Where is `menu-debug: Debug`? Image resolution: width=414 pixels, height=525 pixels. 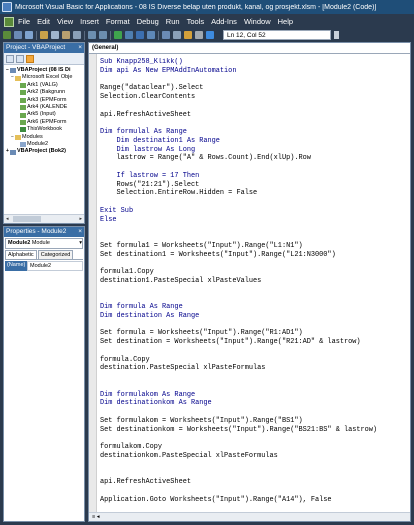 menu-debug: Debug is located at coordinates (148, 21).